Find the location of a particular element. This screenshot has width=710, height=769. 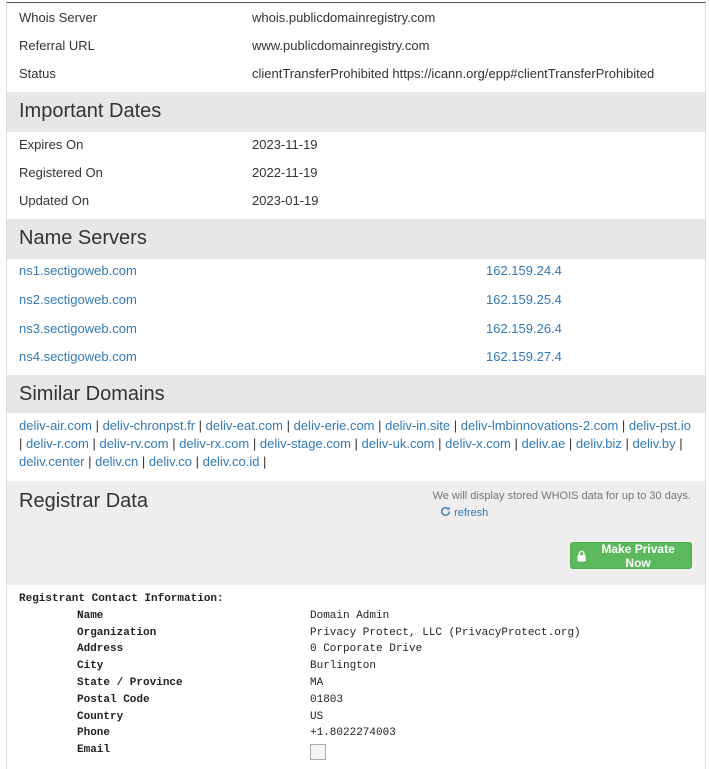

lock-icon is located at coordinates (581, 556).